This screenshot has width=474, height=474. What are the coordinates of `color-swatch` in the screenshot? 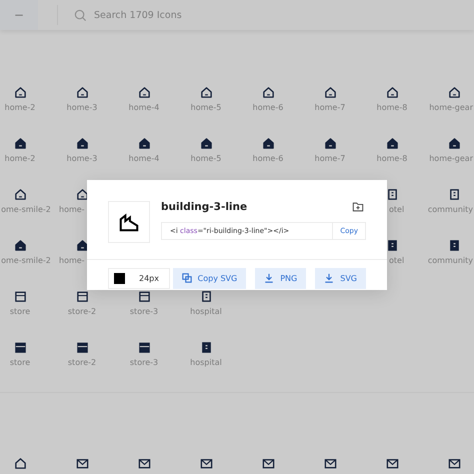 It's located at (119, 278).